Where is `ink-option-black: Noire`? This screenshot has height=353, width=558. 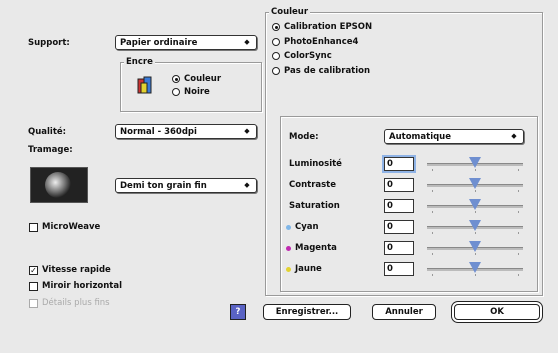
ink-option-black: Noire is located at coordinates (191, 92).